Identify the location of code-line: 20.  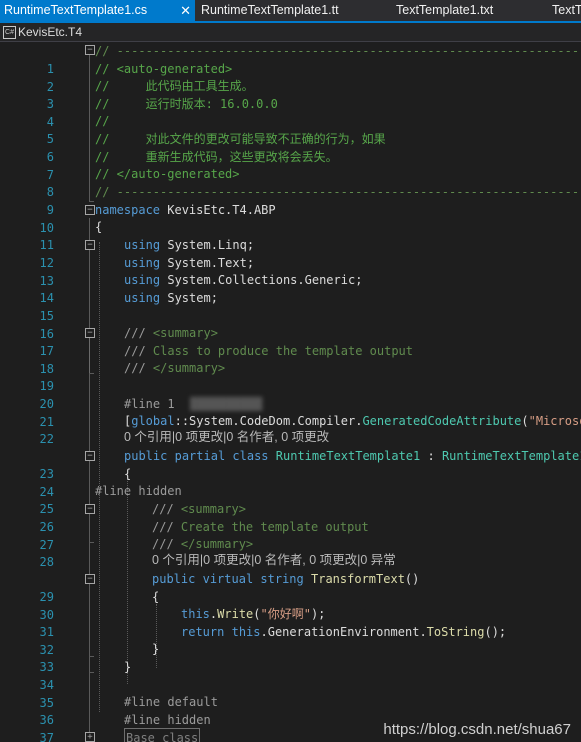
(290, 394).